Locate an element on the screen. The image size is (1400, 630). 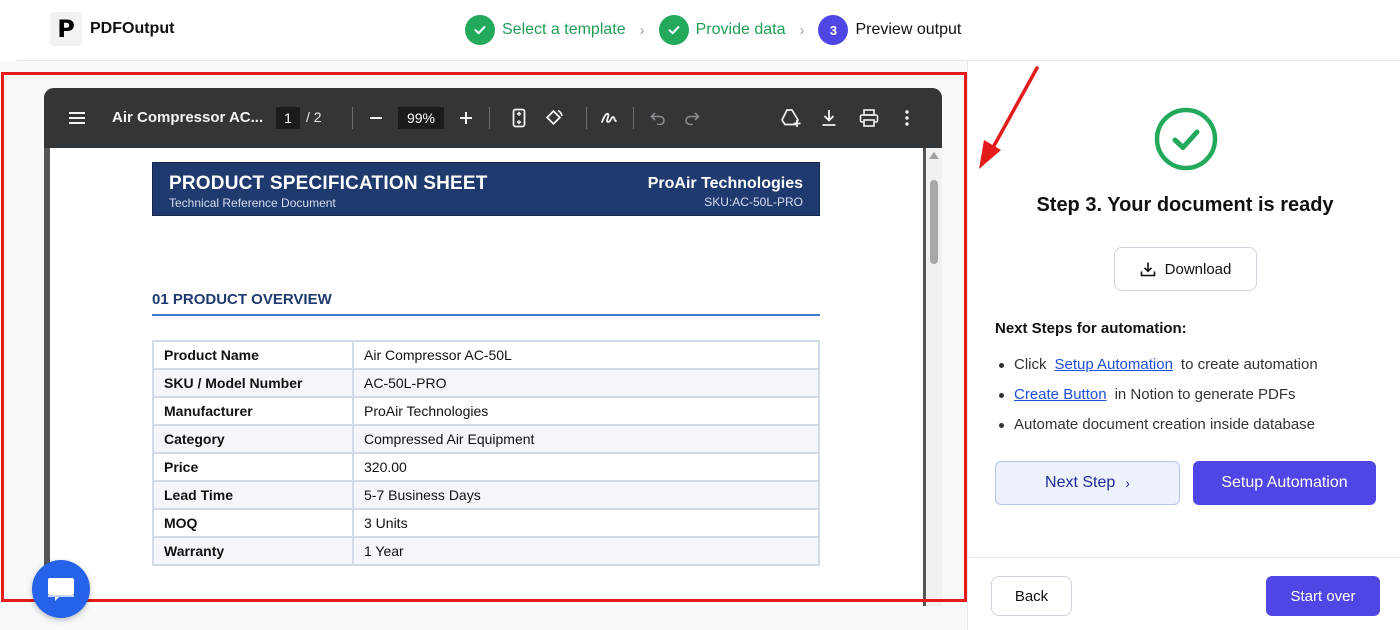
section-title: 01 PRODUCT OVERVIEW is located at coordinates (242, 299).